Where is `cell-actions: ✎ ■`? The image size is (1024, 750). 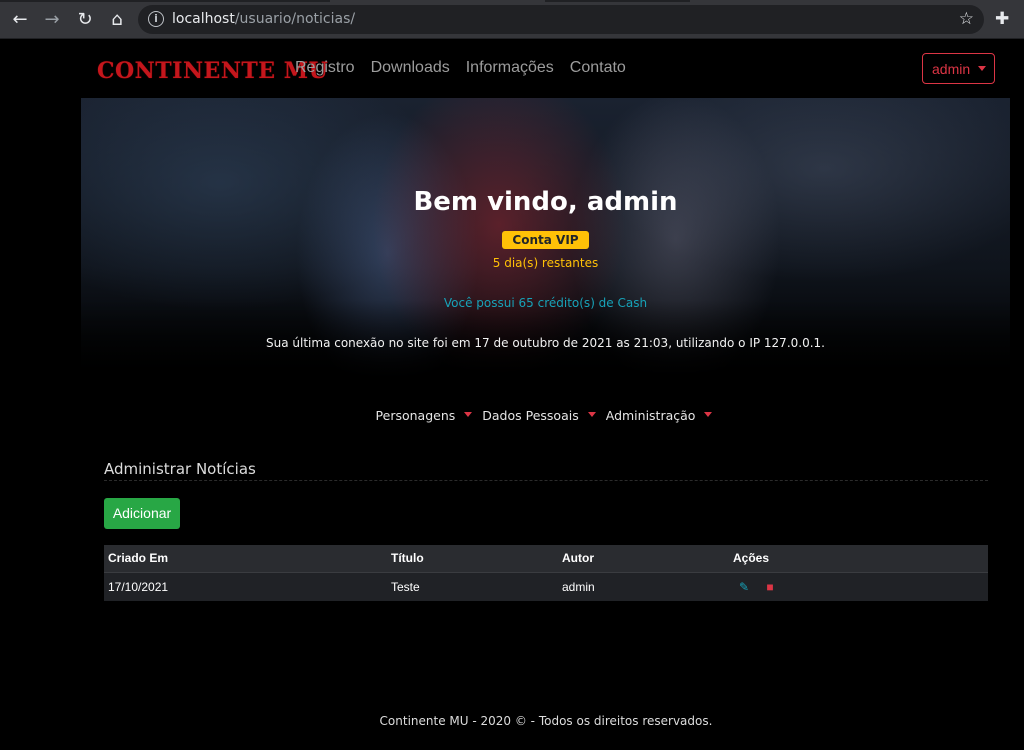
cell-actions: ✎ ■ is located at coordinates (858, 586).